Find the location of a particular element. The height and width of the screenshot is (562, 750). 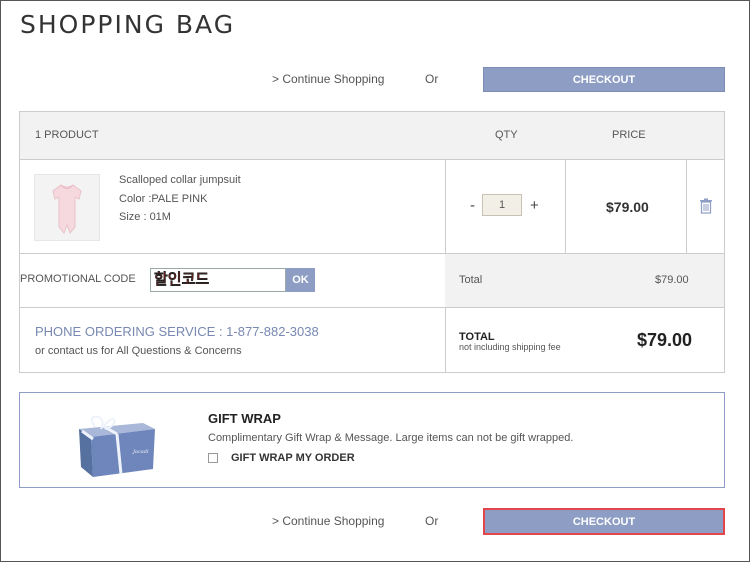

total-label: Total is located at coordinates (471, 280).